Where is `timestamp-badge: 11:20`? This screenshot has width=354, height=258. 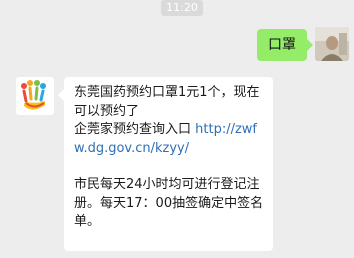
timestamp-badge: 11:20 is located at coordinates (182, 8).